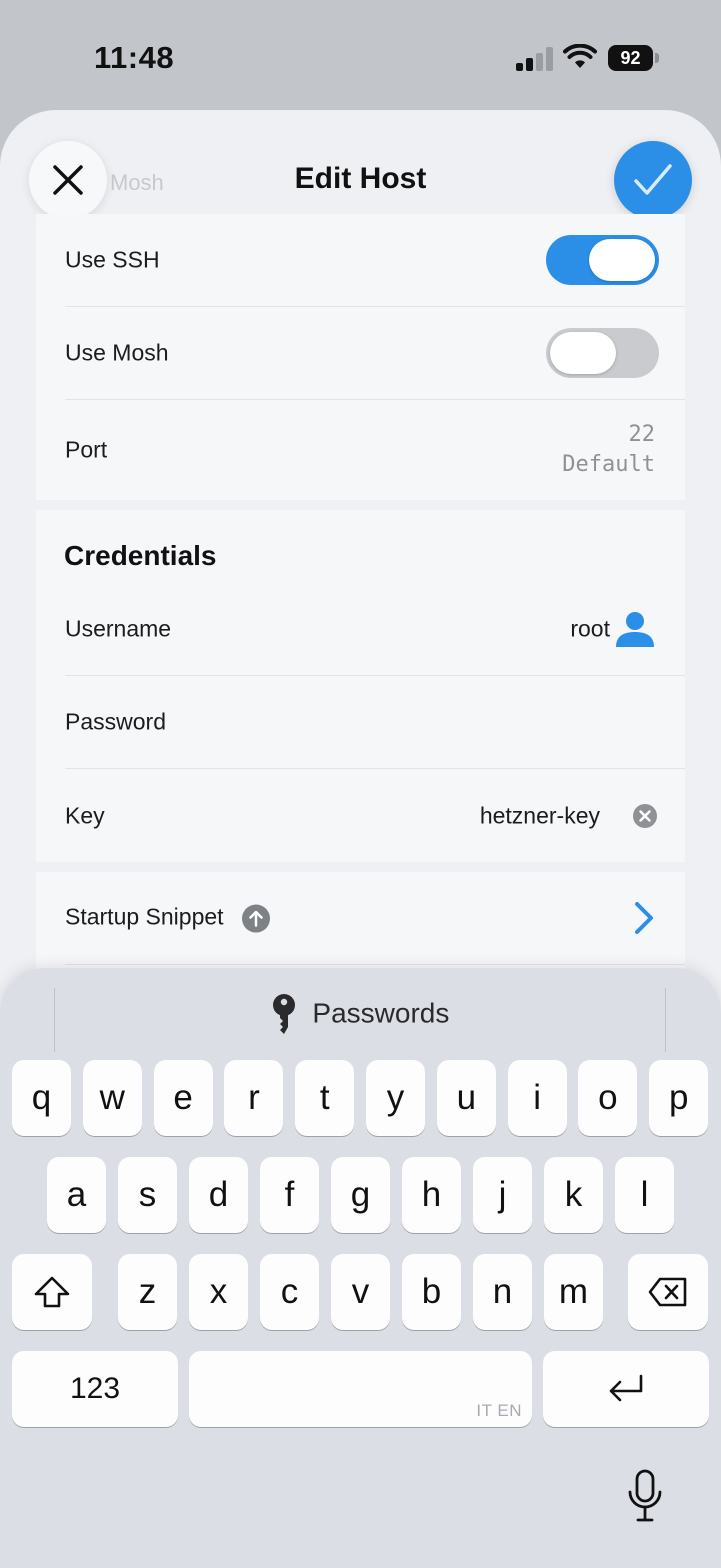 The width and height of the screenshot is (721, 1568). Describe the element at coordinates (183, 1098) in the screenshot. I see `key-e: e` at that location.